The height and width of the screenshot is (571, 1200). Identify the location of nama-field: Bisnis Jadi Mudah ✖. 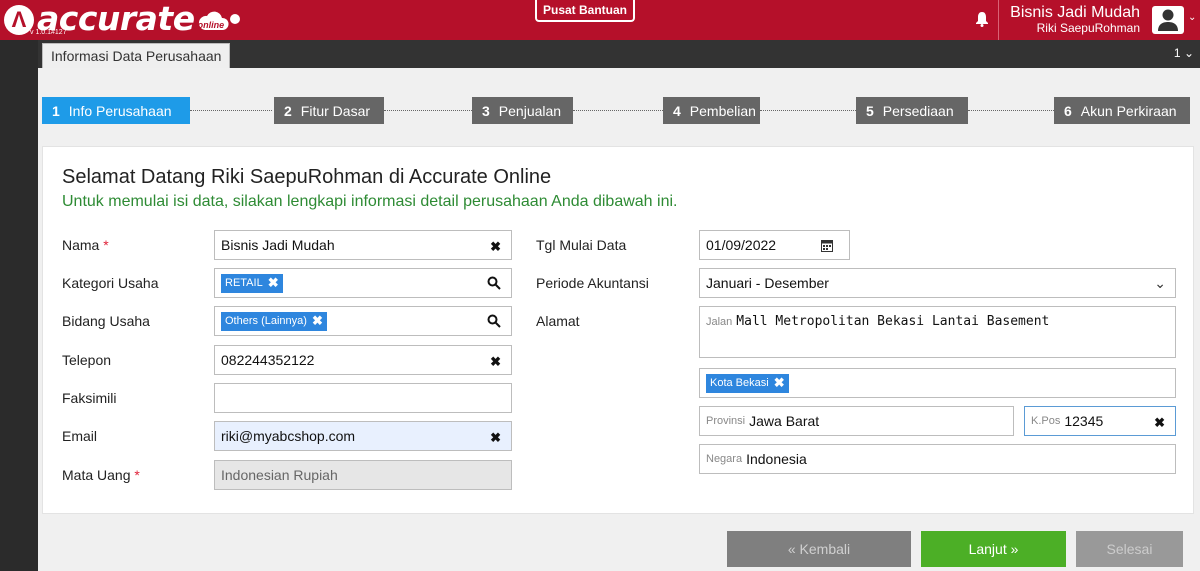
(363, 245).